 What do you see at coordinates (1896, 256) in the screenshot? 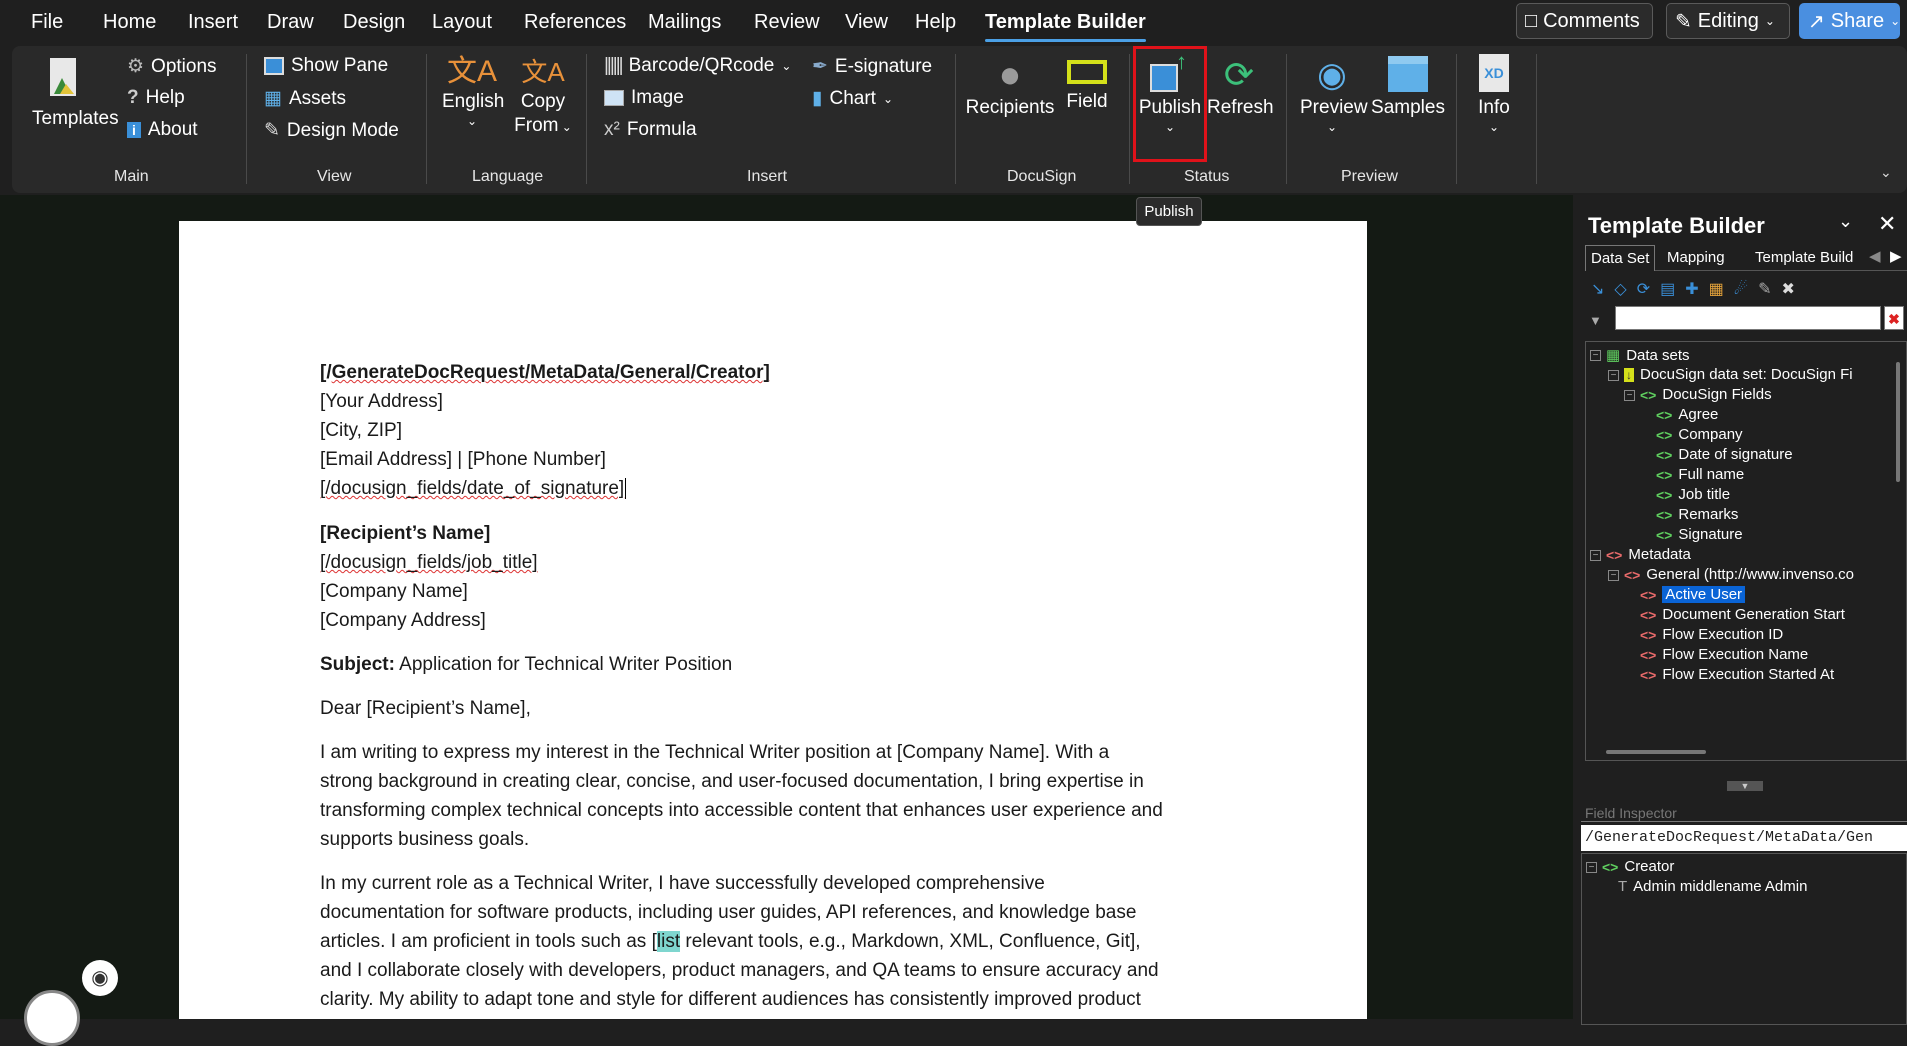
I see `tab-scroll-right-icon: ▶` at bounding box center [1896, 256].